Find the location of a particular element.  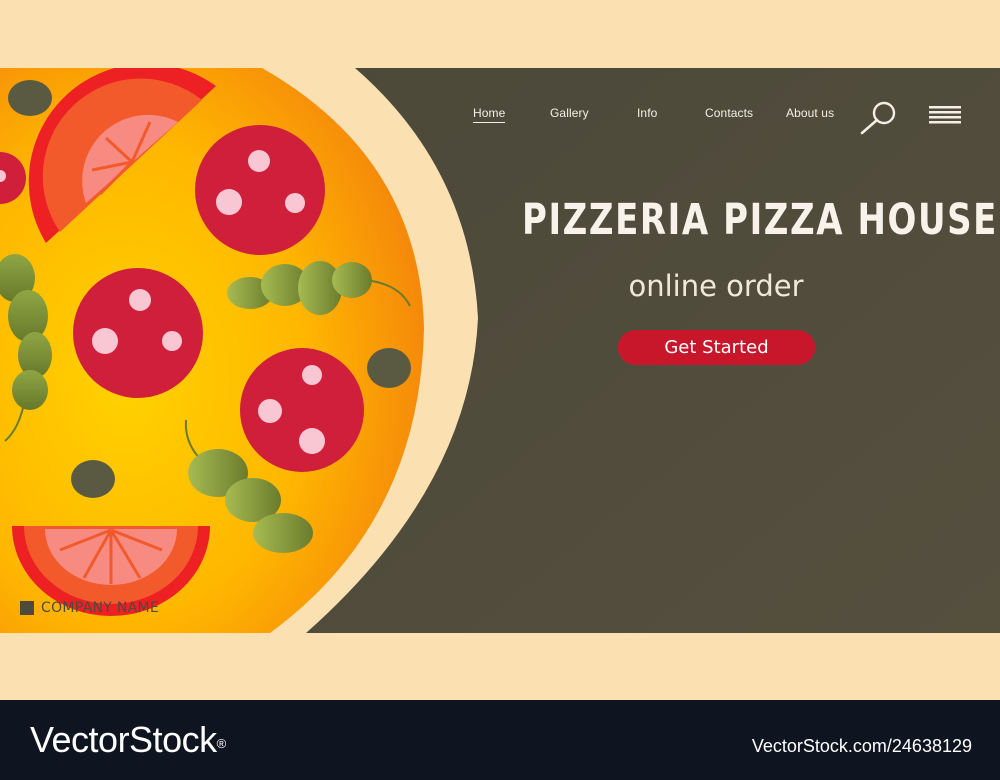

logo-square-icon is located at coordinates (27, 608).